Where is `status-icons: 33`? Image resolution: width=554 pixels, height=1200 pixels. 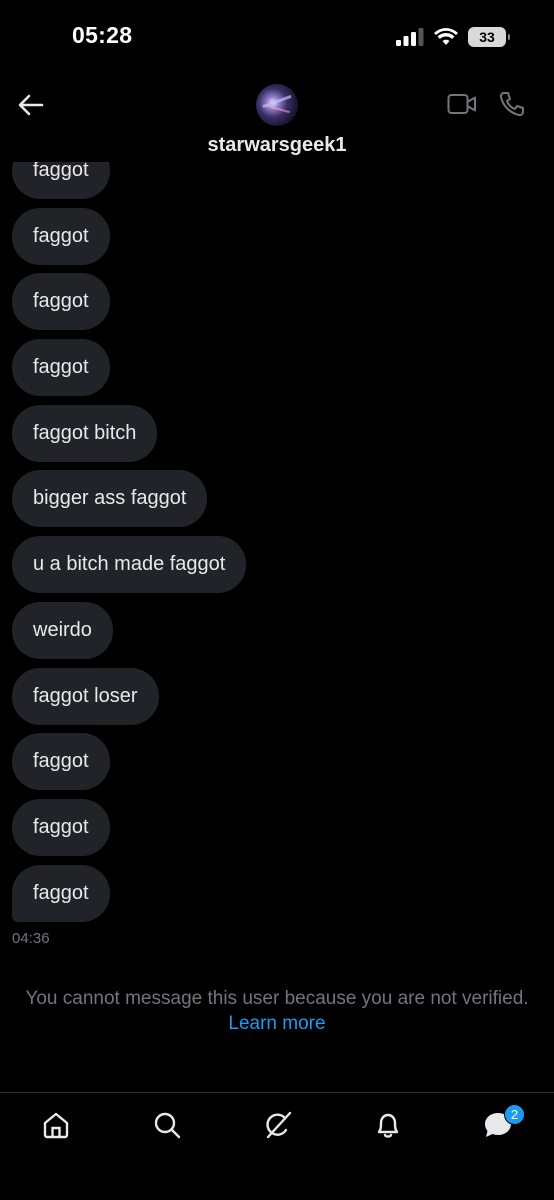 status-icons: 33 is located at coordinates (453, 37).